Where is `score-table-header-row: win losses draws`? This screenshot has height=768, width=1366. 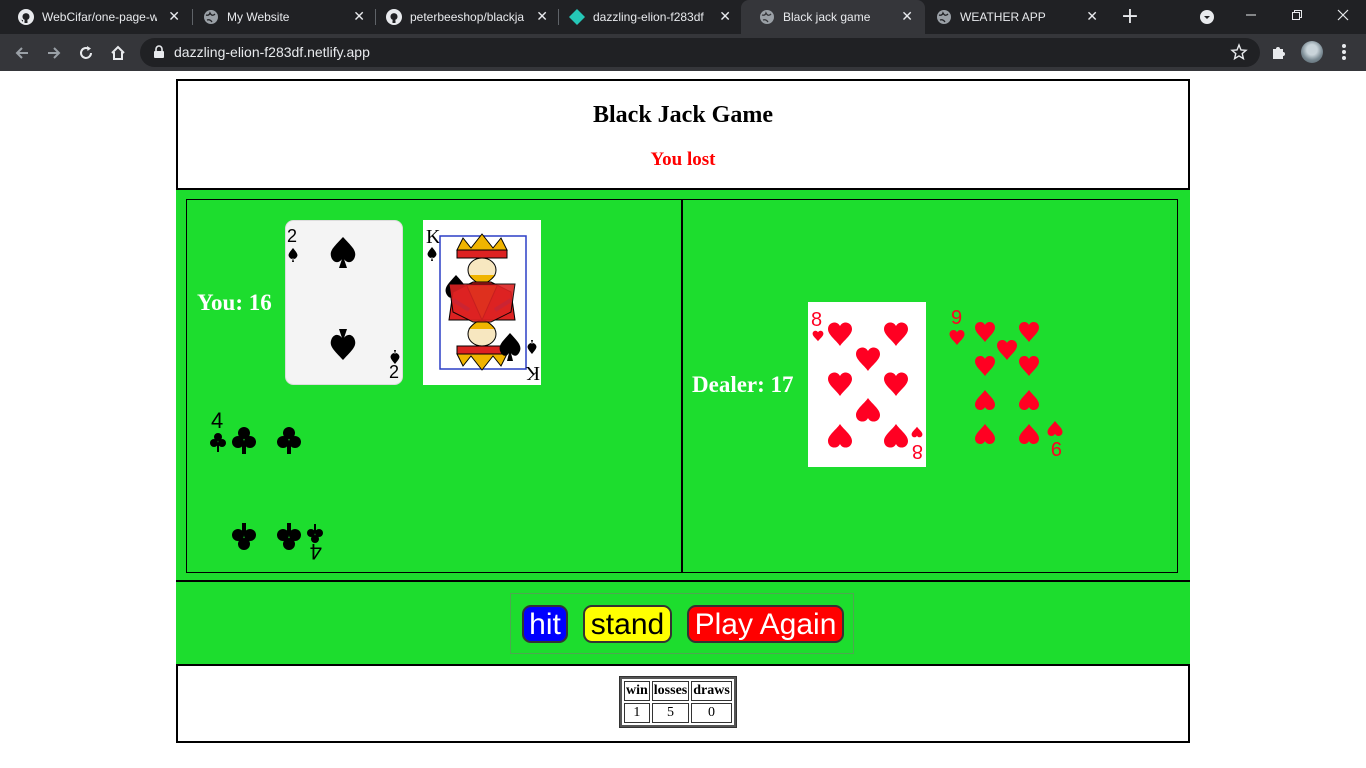
score-table-header-row: win losses draws is located at coordinates (678, 691).